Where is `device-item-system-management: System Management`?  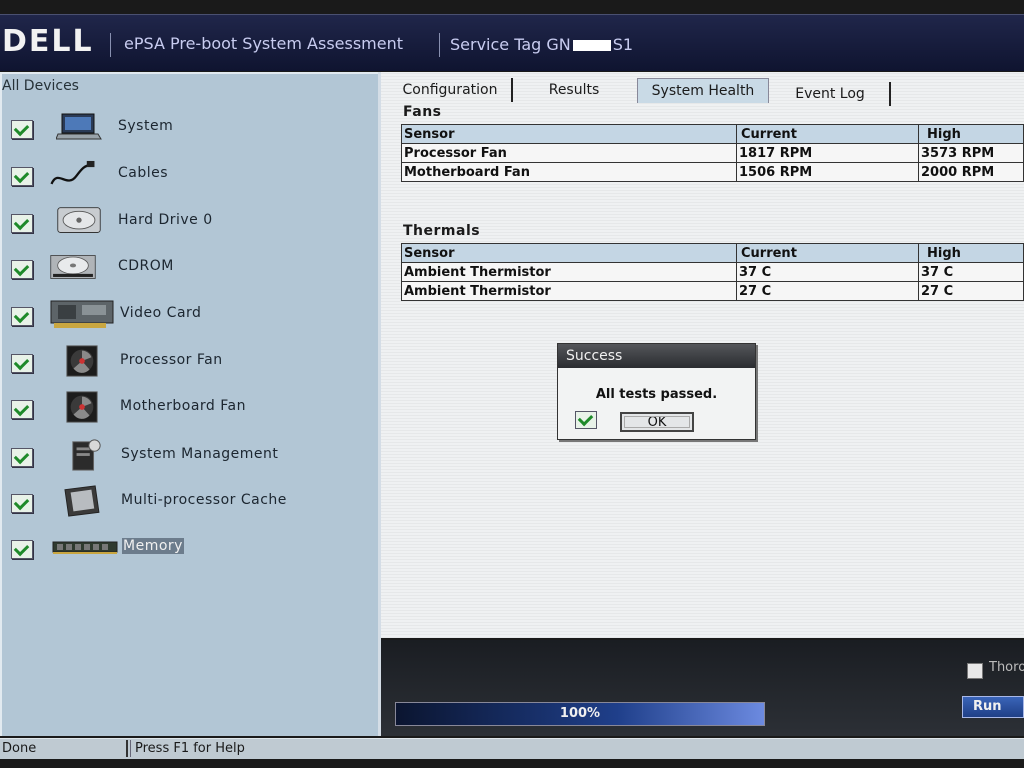
device-item-system-management: System Management is located at coordinates (189, 463).